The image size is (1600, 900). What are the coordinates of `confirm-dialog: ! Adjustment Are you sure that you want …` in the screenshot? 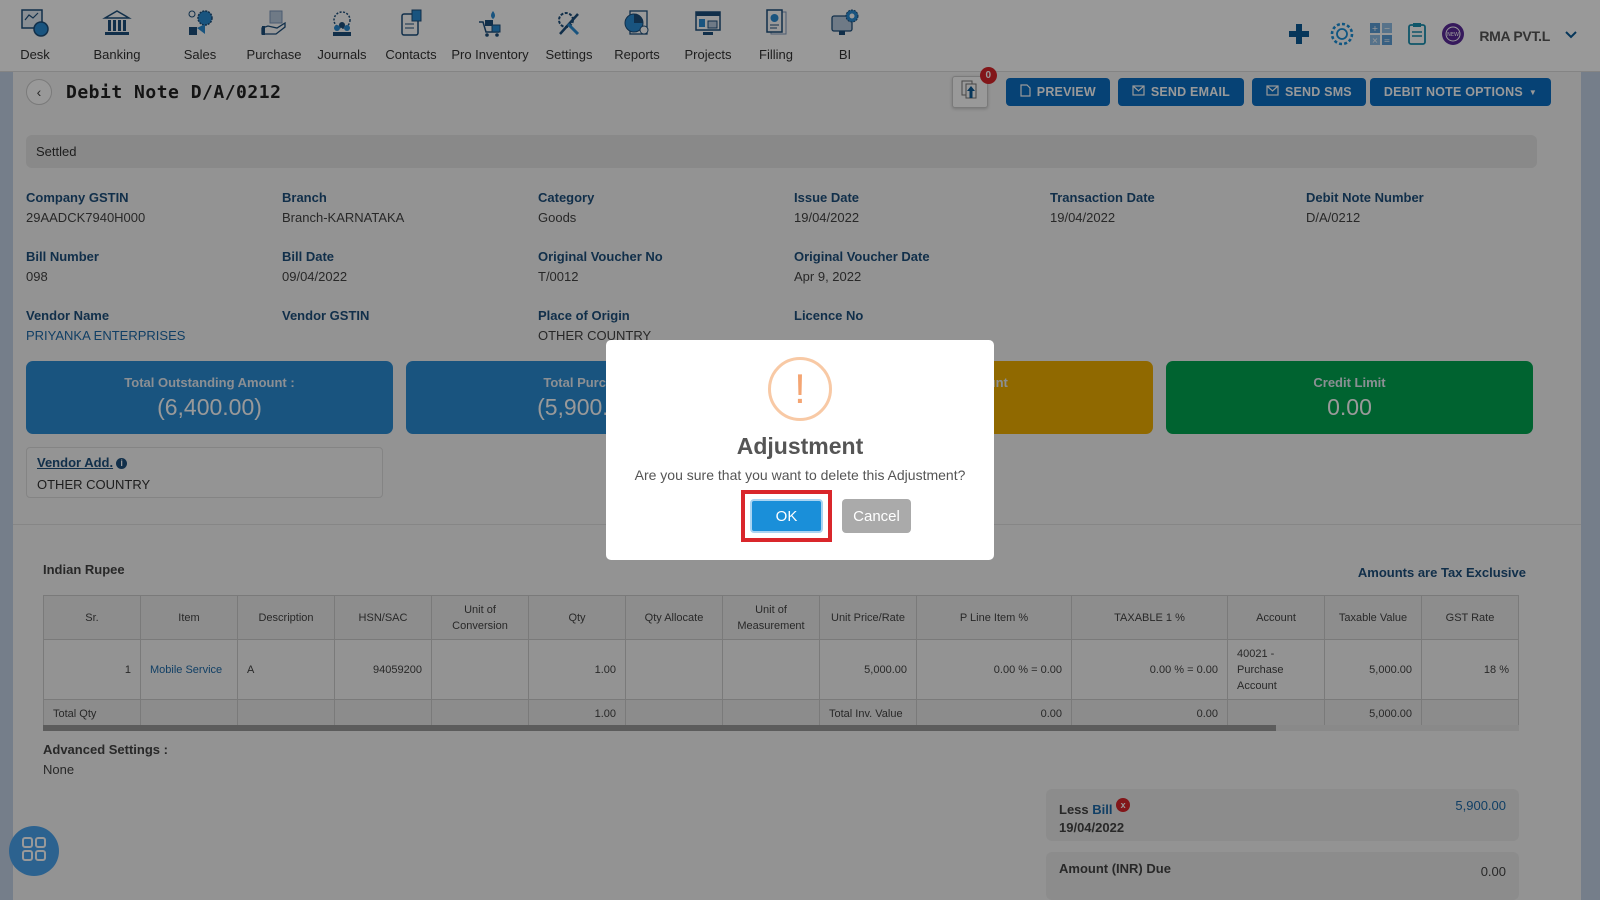 It's located at (800, 450).